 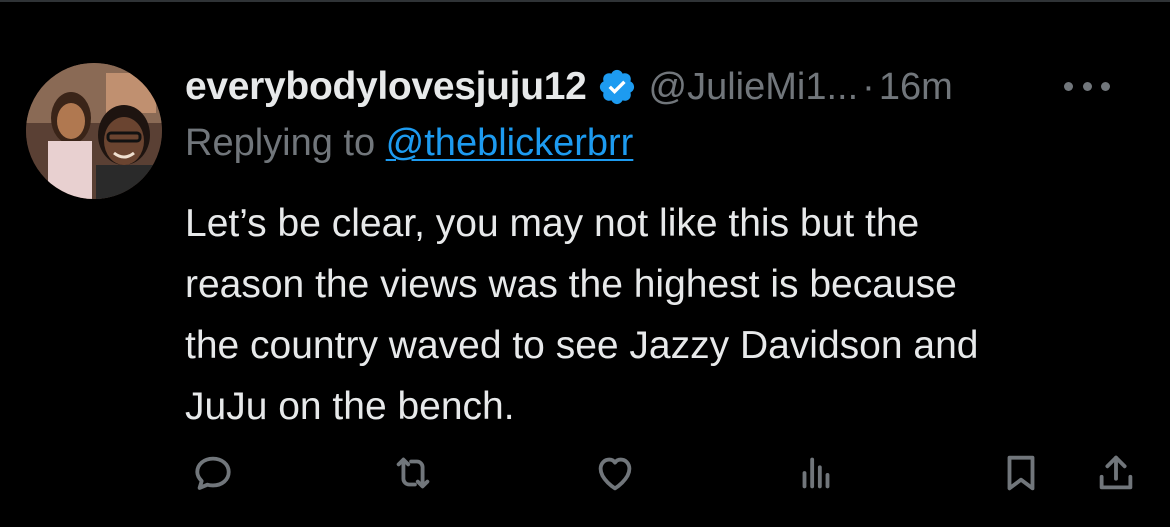 I want to click on timestamp: 16m, so click(x=916, y=87).